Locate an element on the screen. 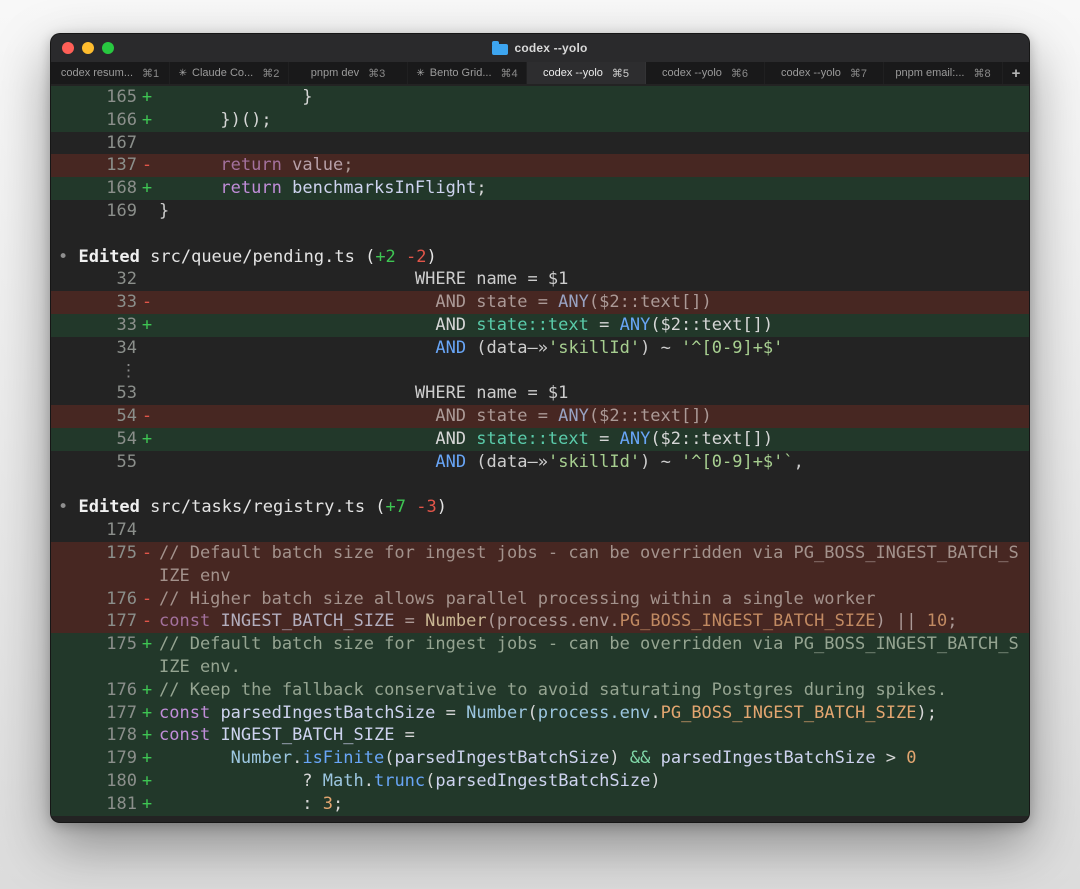 The image size is (1080, 889). tab-shortcut: ⌘7 is located at coordinates (858, 73).